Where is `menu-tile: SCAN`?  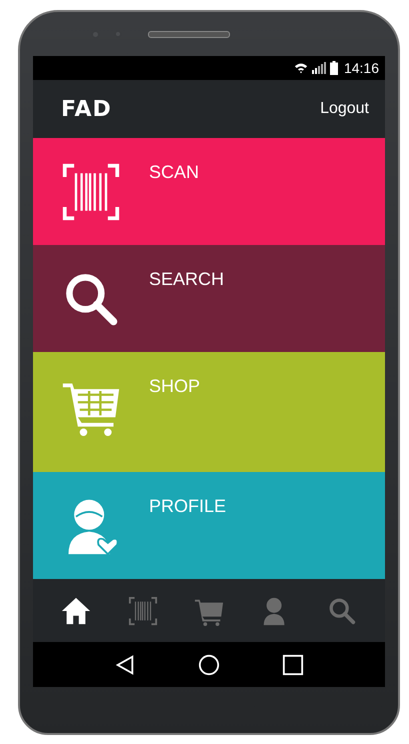 menu-tile: SCAN is located at coordinates (209, 191).